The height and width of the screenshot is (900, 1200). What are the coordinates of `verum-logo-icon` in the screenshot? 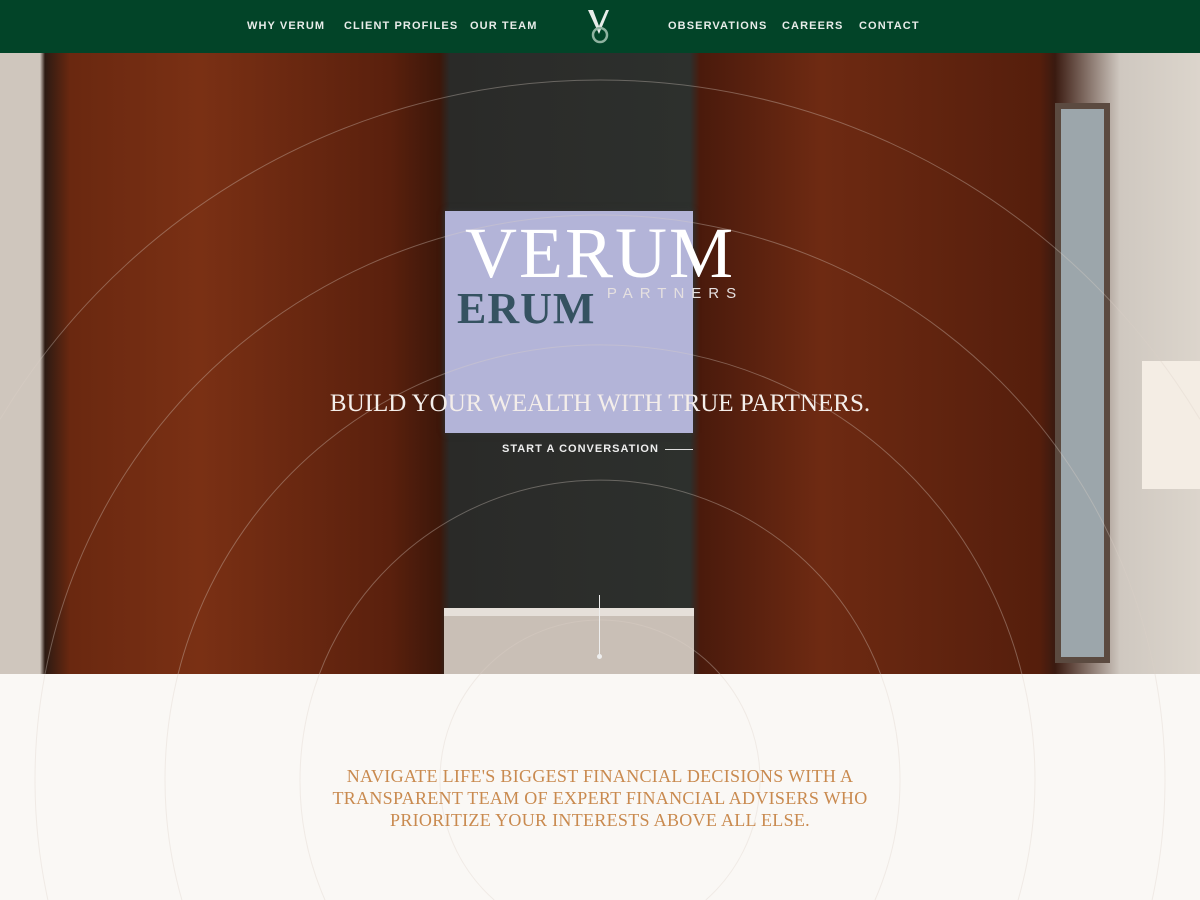 It's located at (600, 26).